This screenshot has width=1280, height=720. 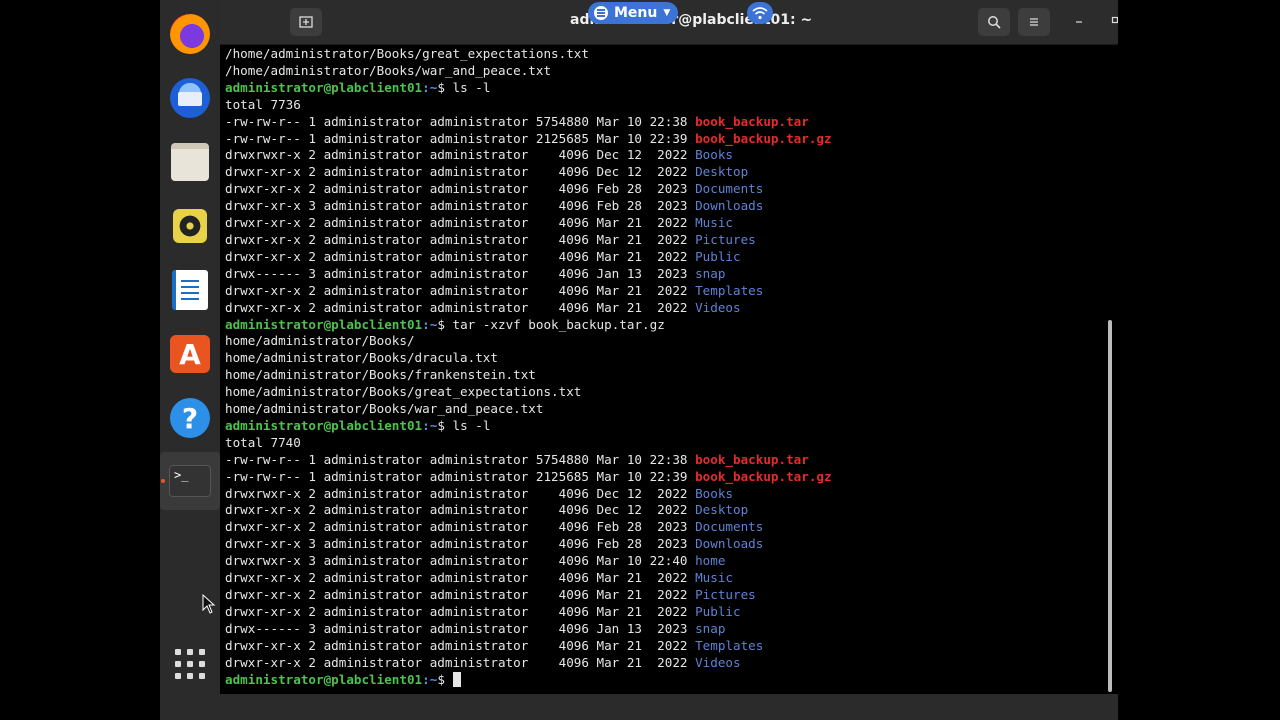 I want to click on help-launcher: ?, so click(x=190, y=418).